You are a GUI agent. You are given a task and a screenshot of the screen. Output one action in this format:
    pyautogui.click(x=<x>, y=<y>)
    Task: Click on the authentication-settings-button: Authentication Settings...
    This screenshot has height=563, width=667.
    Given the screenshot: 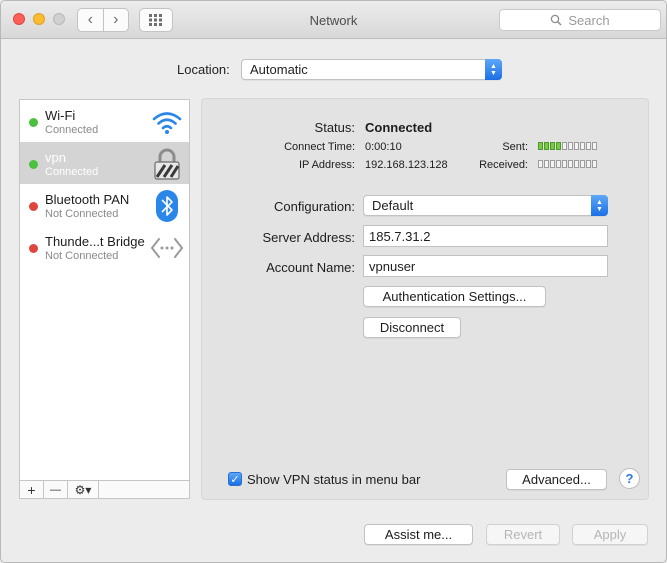 What is the action you would take?
    pyautogui.click(x=454, y=296)
    